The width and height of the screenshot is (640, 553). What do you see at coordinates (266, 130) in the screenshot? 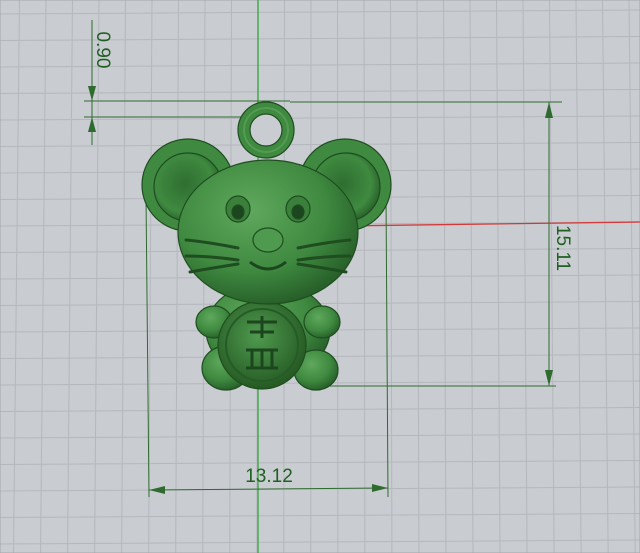
I see `pendant-loop` at bounding box center [266, 130].